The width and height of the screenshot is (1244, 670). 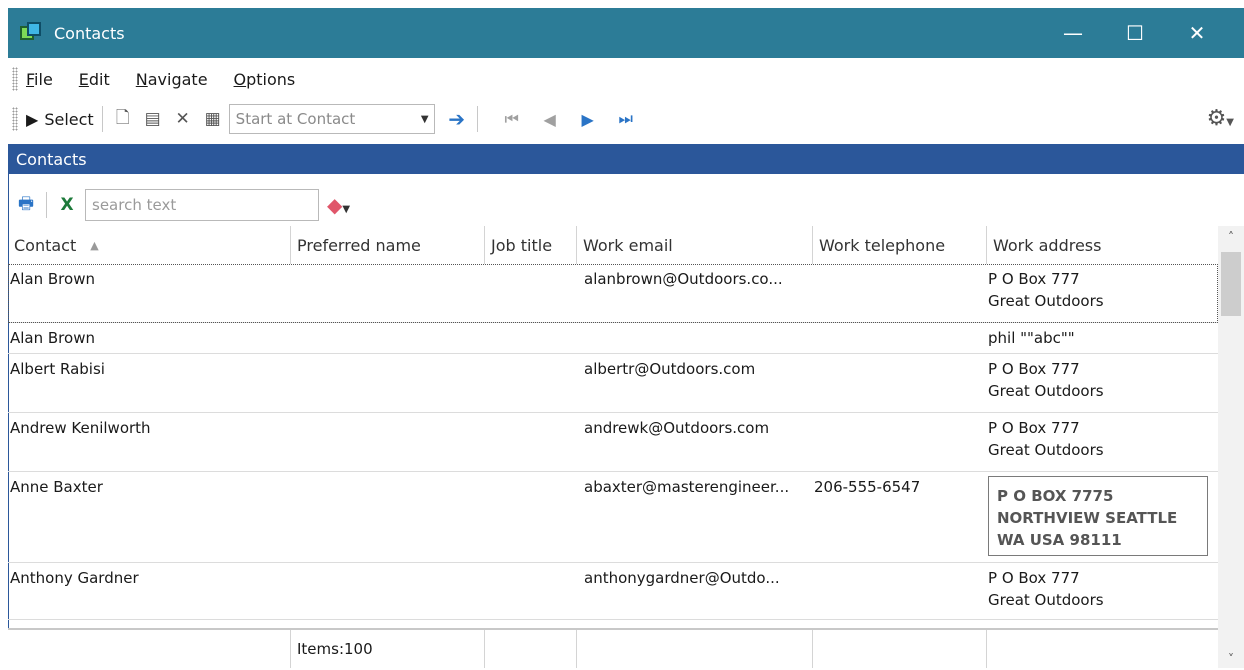 What do you see at coordinates (867, 487) in the screenshot?
I see `cell-work-telephone: 206-555-6547` at bounding box center [867, 487].